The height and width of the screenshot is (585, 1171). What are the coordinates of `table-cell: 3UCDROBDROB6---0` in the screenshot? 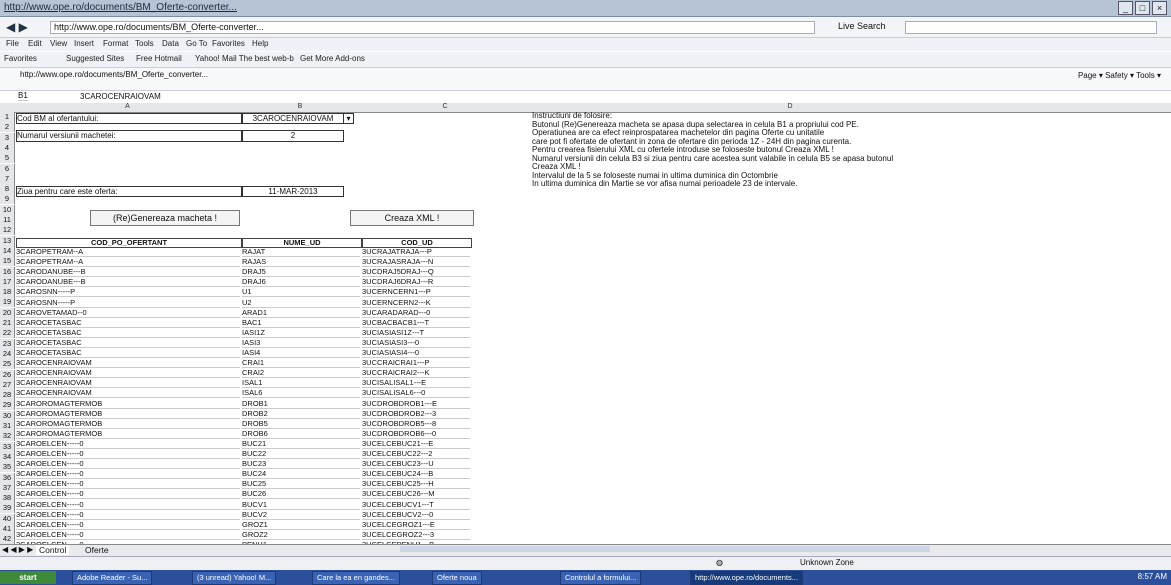 It's located at (416, 434).